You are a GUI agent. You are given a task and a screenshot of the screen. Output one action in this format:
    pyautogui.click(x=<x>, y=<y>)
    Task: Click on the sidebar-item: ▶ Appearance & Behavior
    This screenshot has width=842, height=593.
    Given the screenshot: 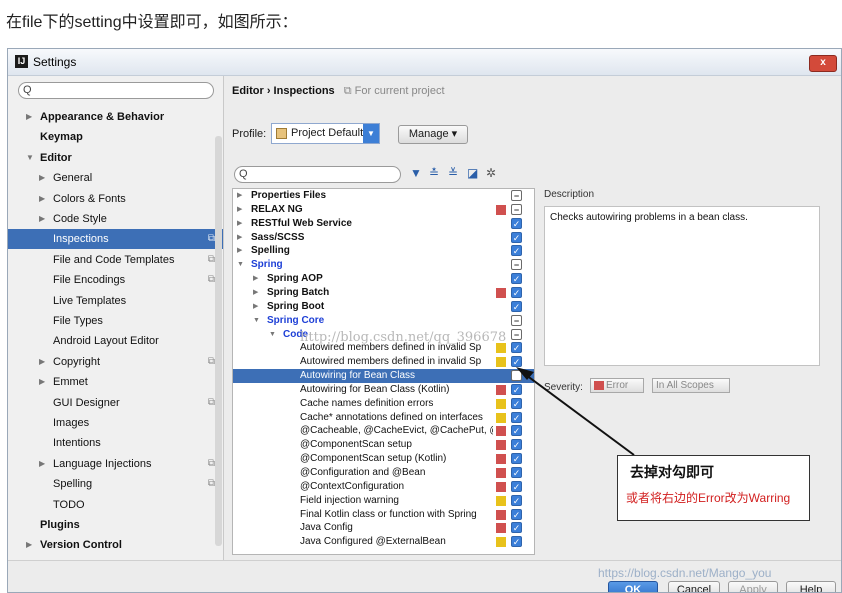 What is the action you would take?
    pyautogui.click(x=115, y=117)
    